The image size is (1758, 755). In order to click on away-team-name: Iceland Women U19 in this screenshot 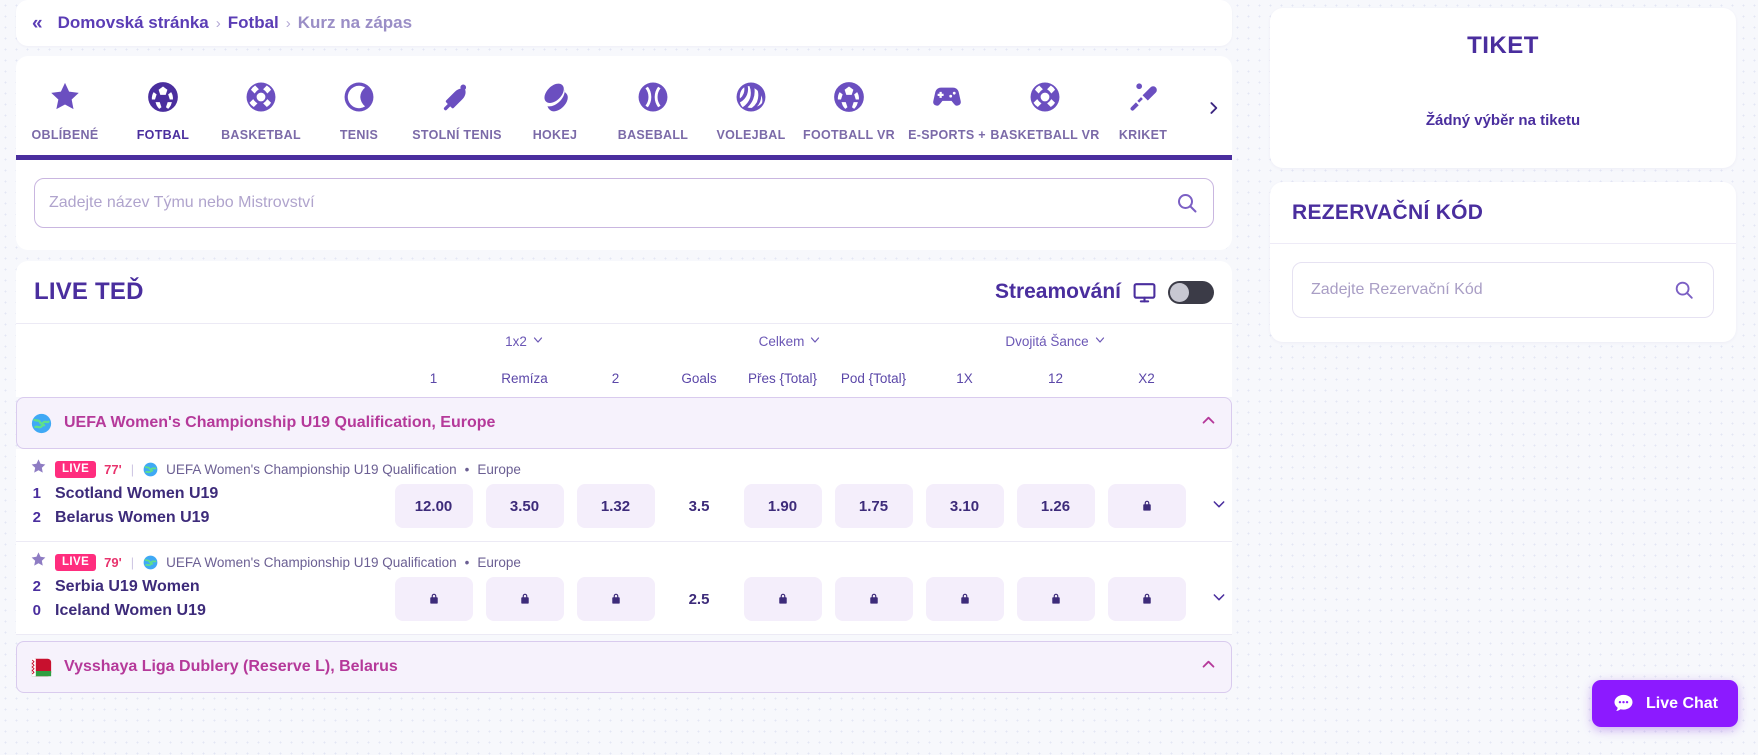, I will do `click(130, 611)`.